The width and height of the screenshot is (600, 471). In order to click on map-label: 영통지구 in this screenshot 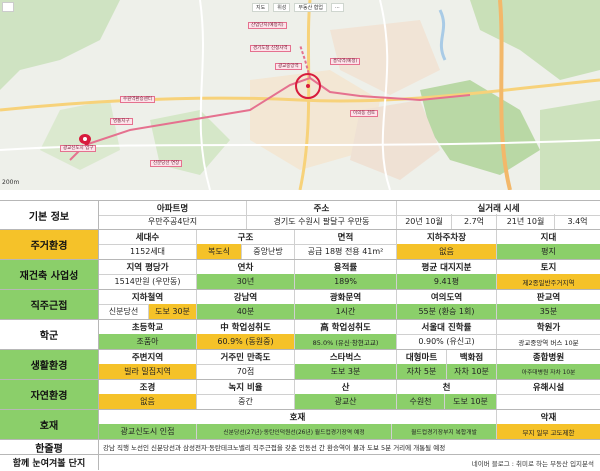, I will do `click(121, 121)`.